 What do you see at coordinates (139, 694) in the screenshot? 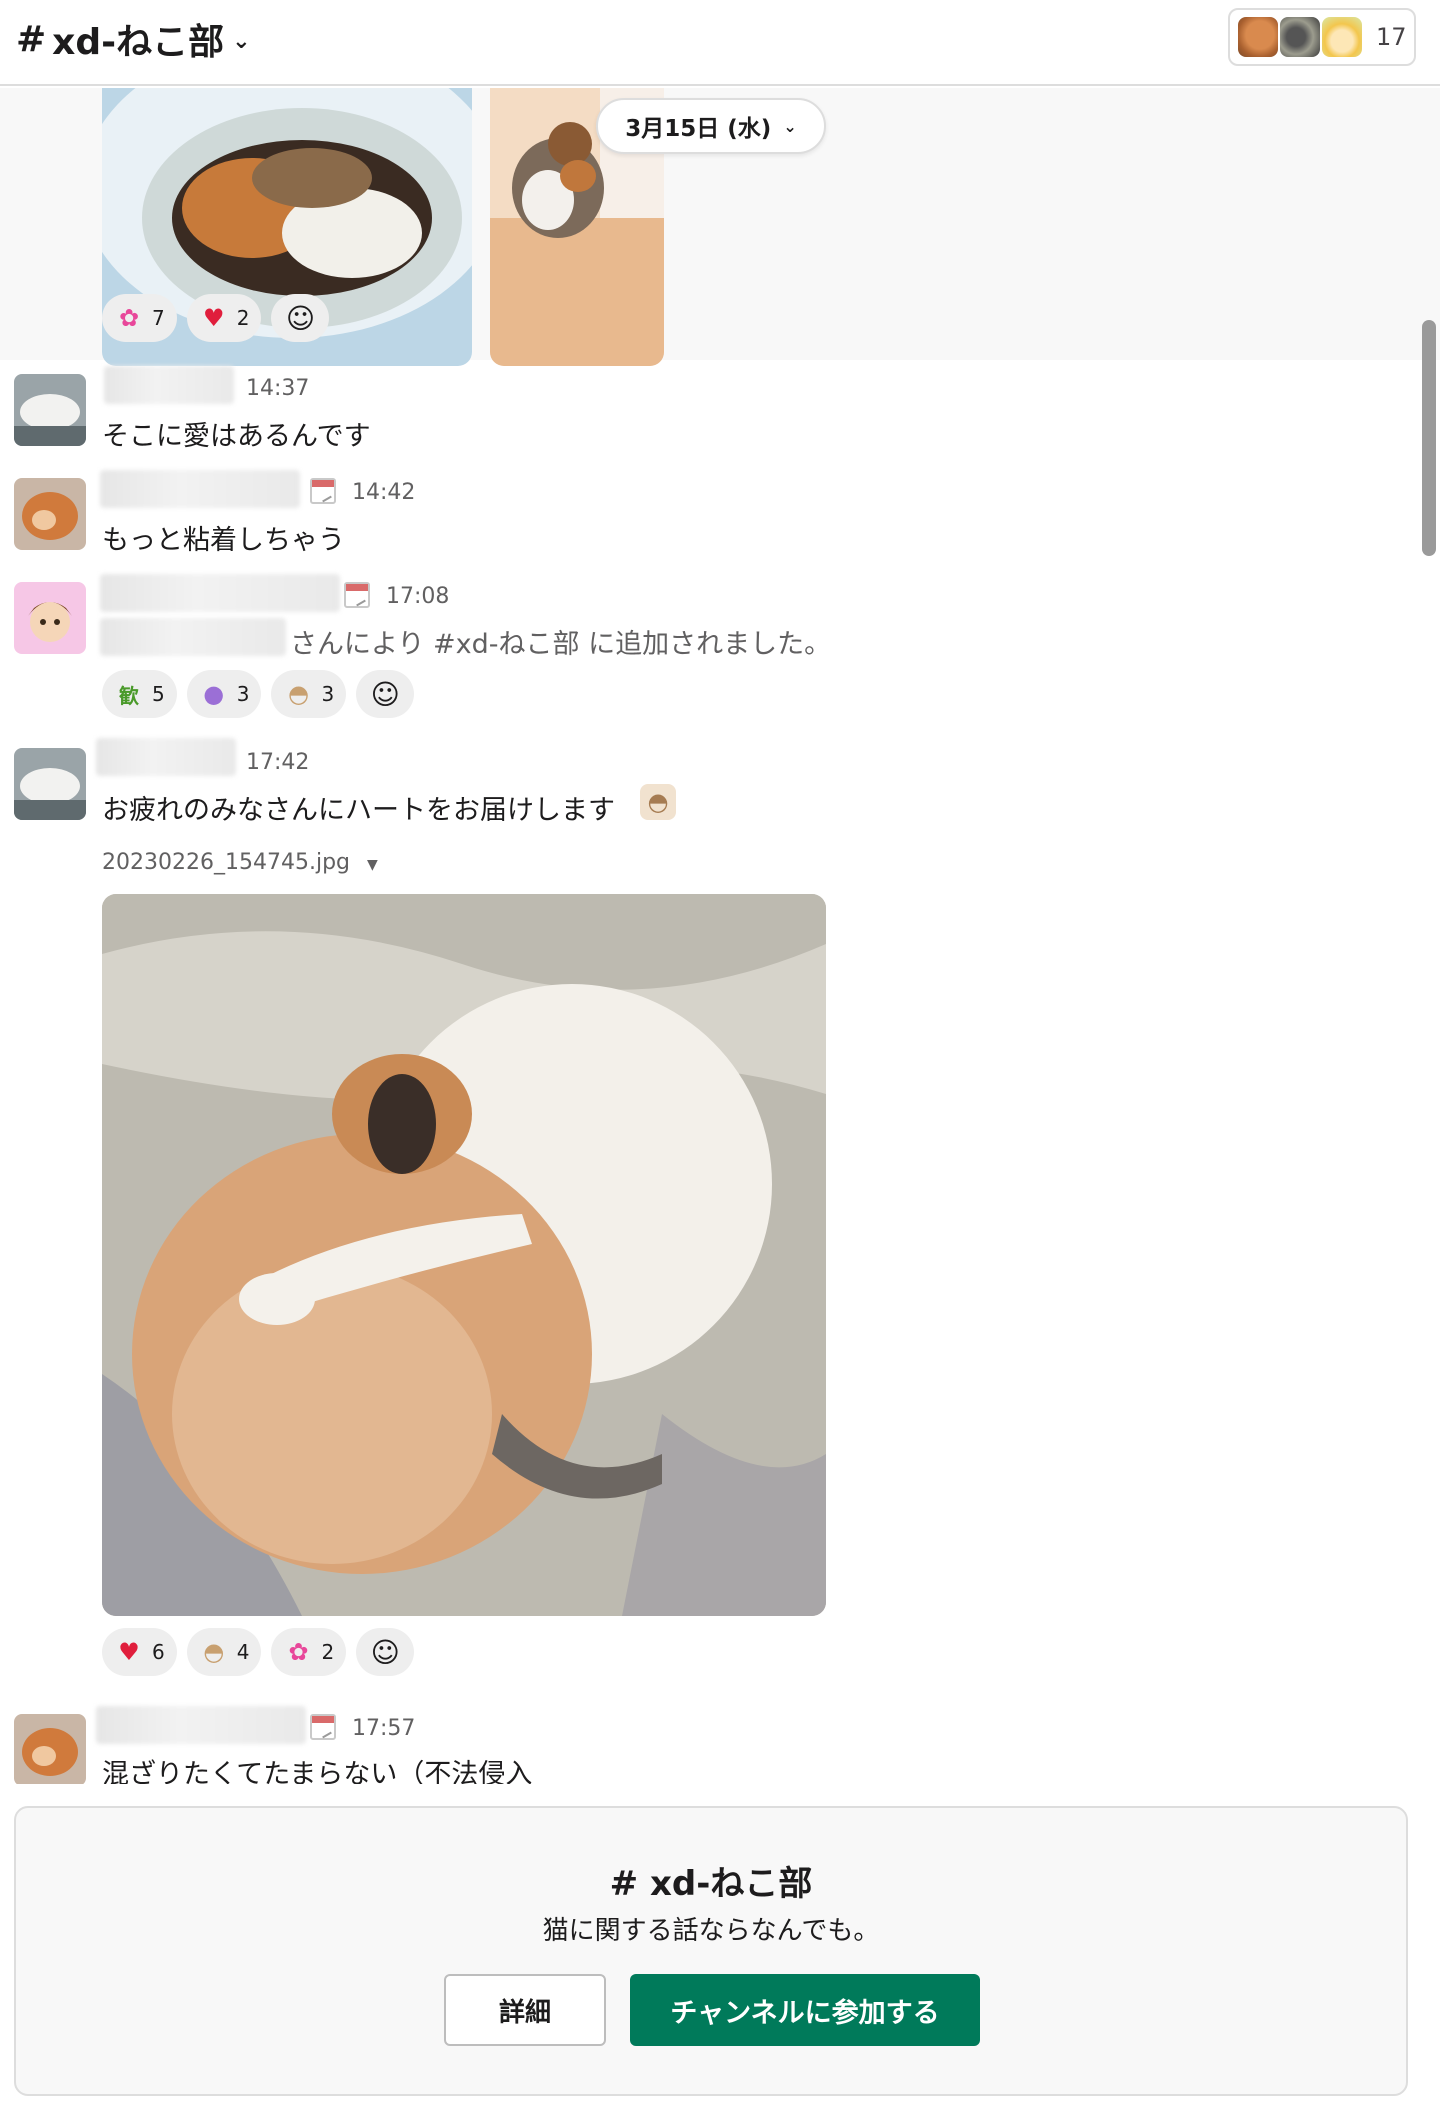
I see `reaction-kanji-stamp: 歓 5` at bounding box center [139, 694].